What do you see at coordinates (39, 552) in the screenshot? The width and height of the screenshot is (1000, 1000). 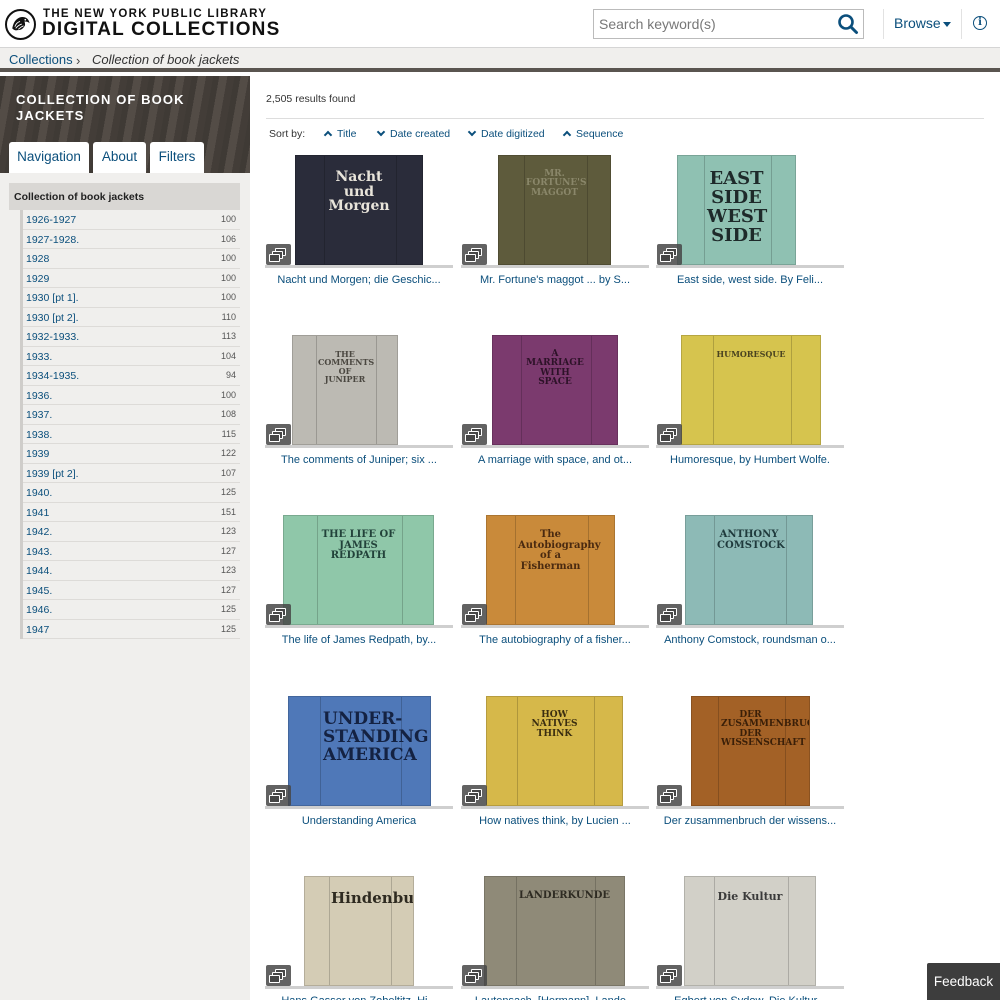 I see `year-label: 1943.` at bounding box center [39, 552].